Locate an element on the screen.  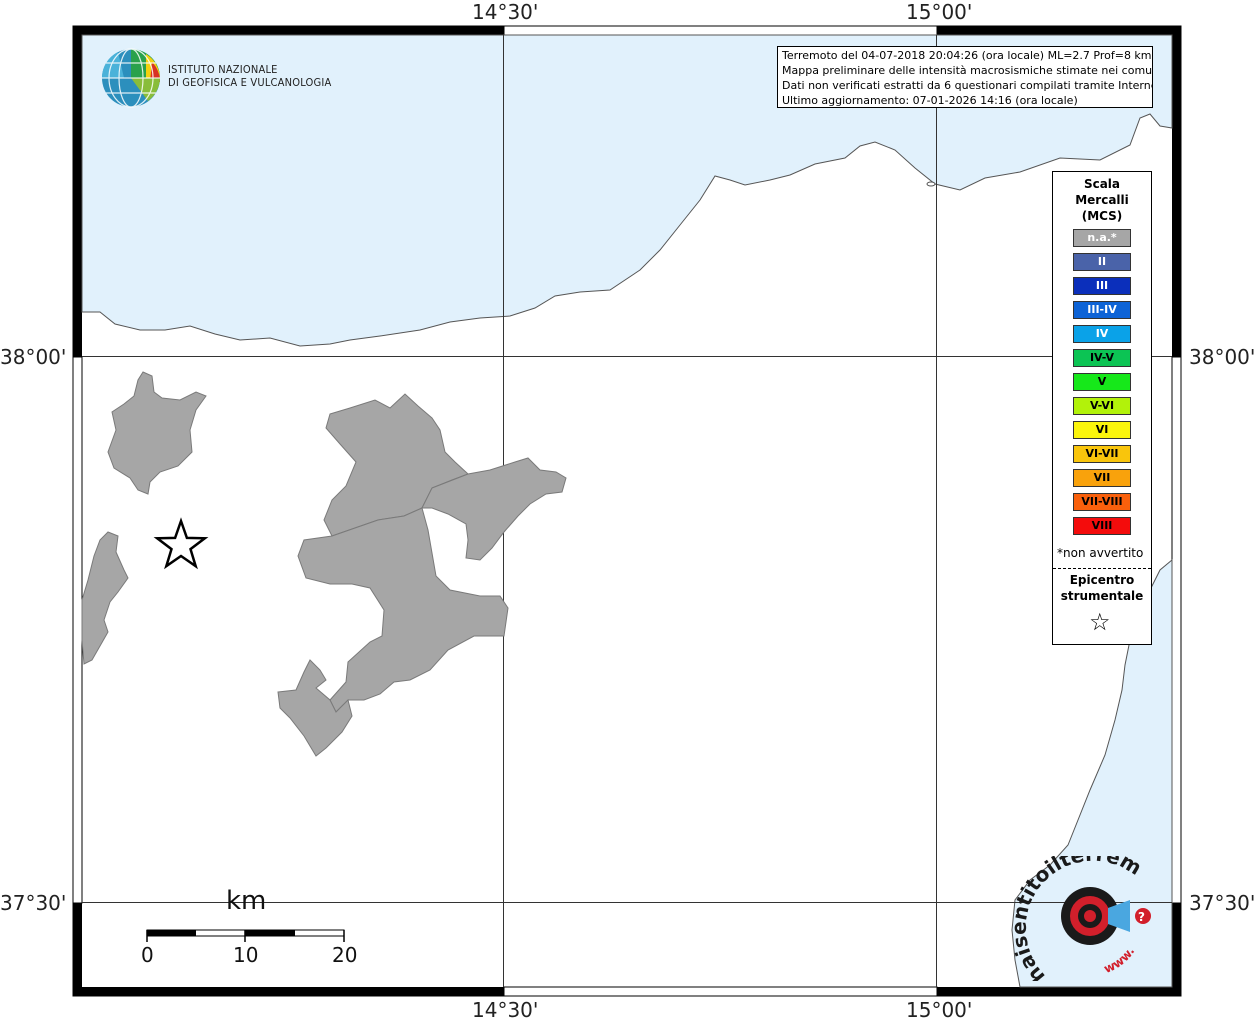
legend-title-line2: Mercalli is located at coordinates (1102, 200).